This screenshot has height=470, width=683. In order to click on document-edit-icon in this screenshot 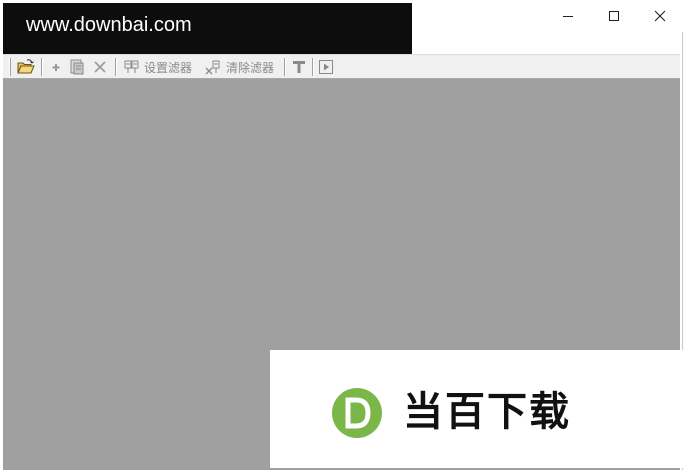, I will do `click(77, 67)`.